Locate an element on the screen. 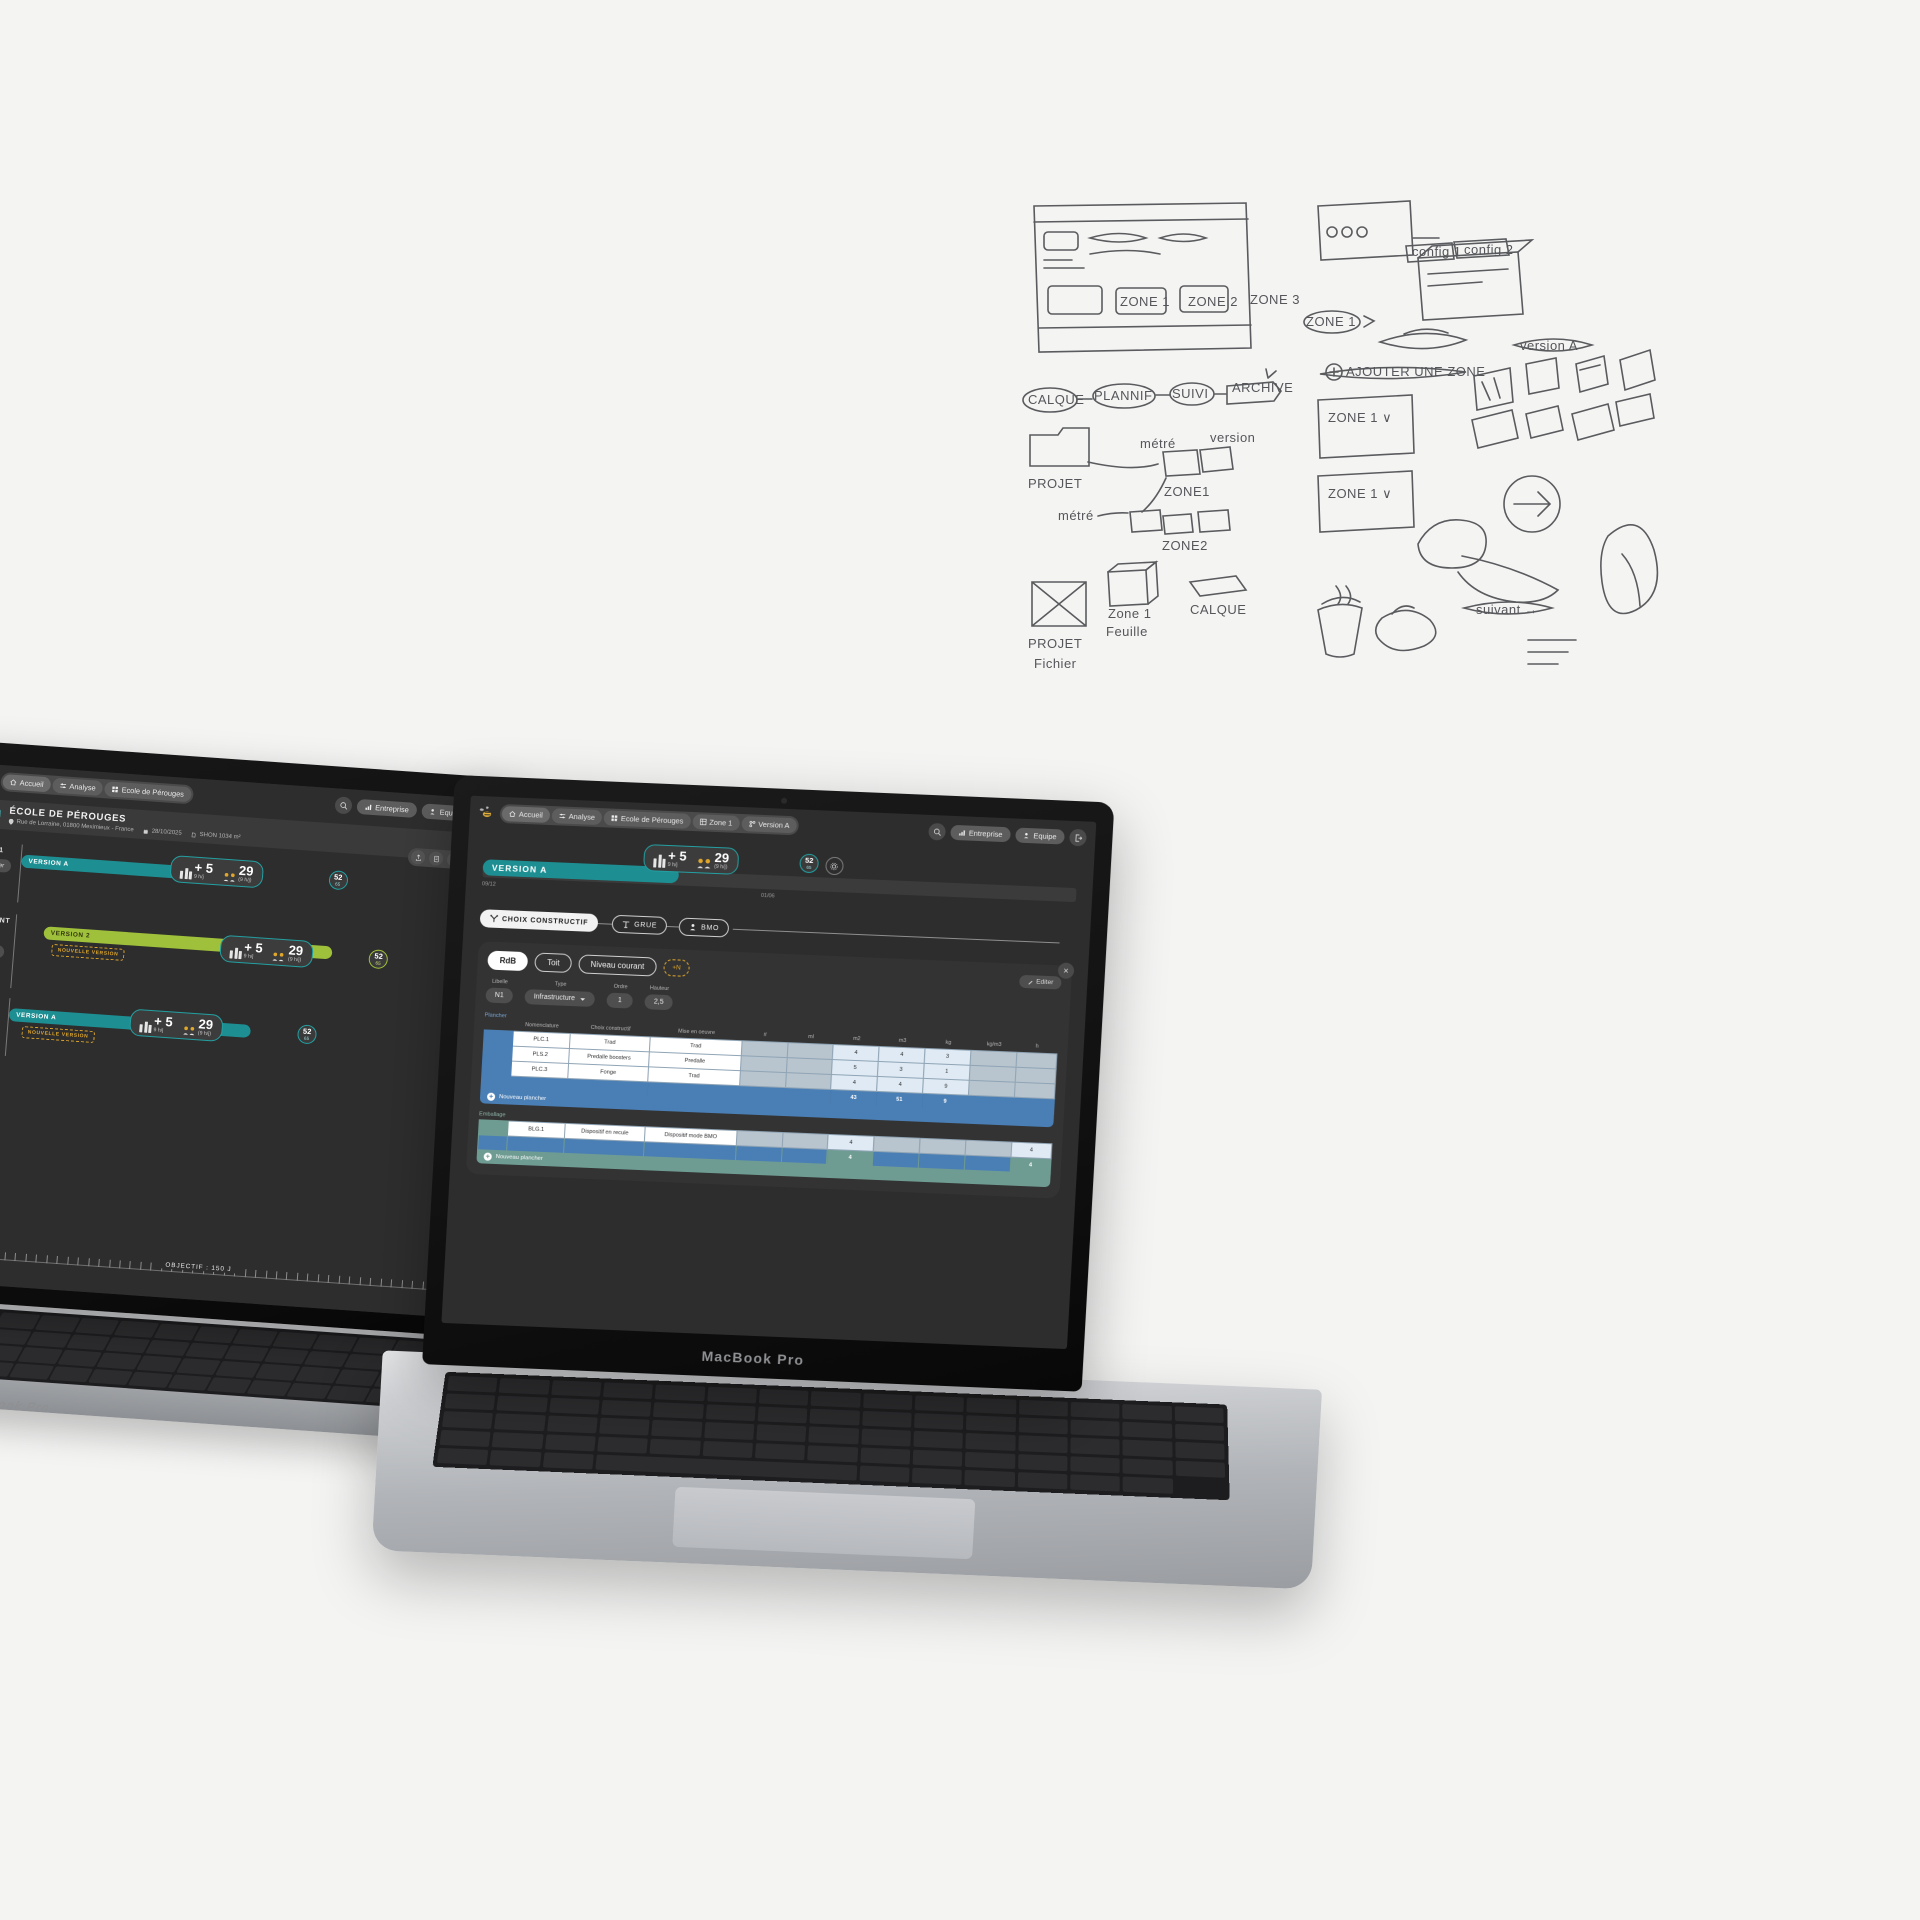  front-breadcrumb: Accueil Analyse Ecole de Pérouges Zone 1 is located at coordinates (649, 819).